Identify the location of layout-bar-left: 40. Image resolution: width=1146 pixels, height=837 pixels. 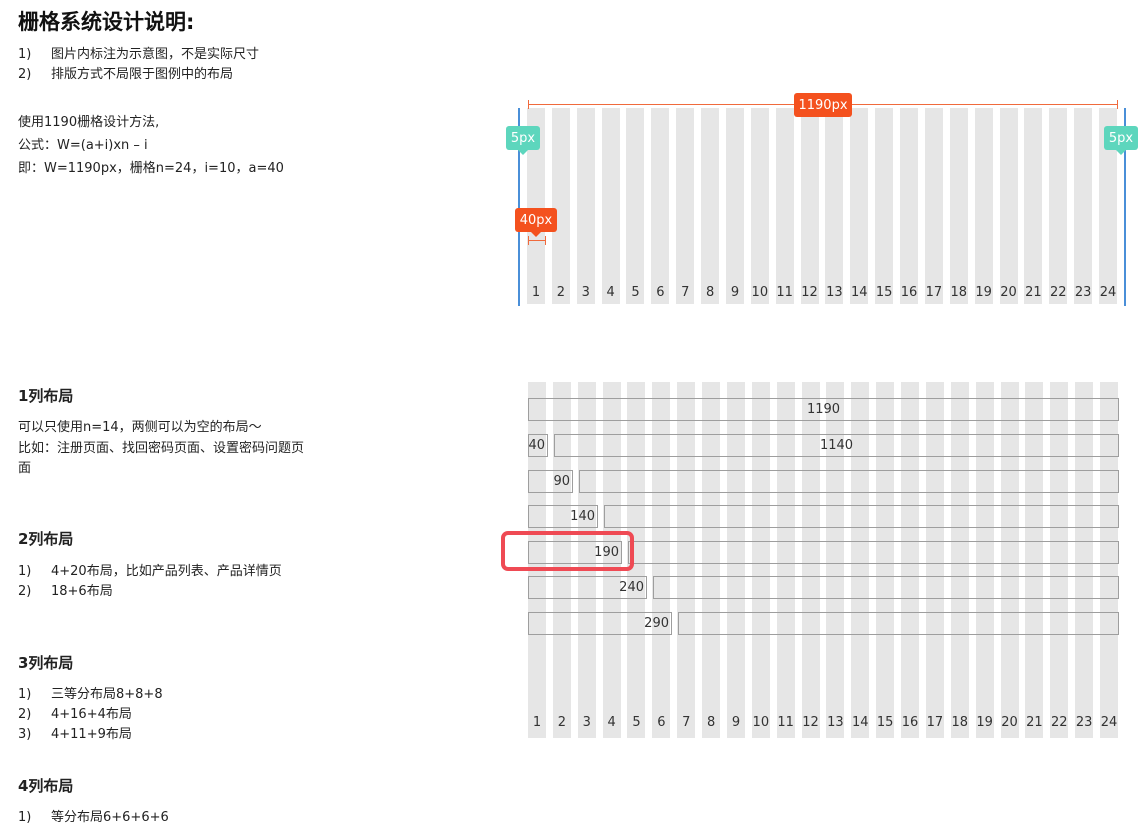
(538, 445).